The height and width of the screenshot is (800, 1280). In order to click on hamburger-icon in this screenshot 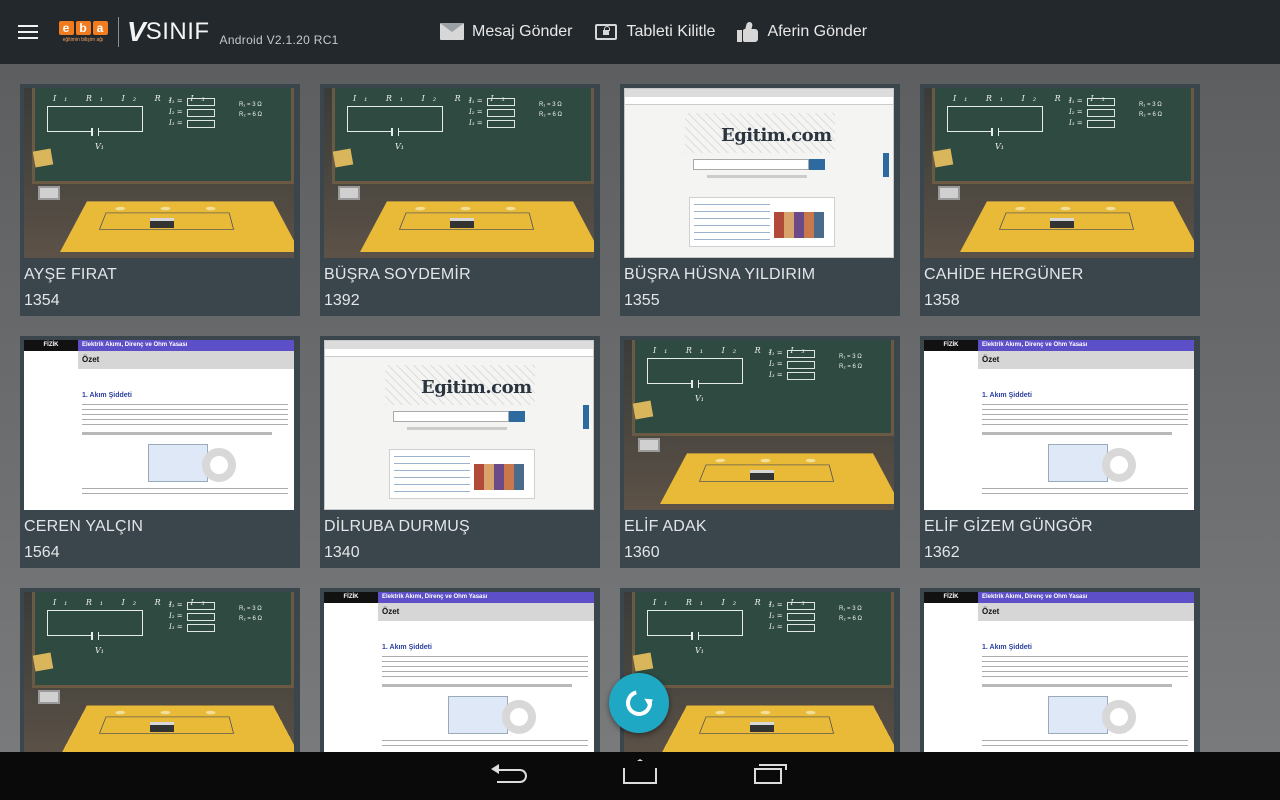, I will do `click(28, 32)`.